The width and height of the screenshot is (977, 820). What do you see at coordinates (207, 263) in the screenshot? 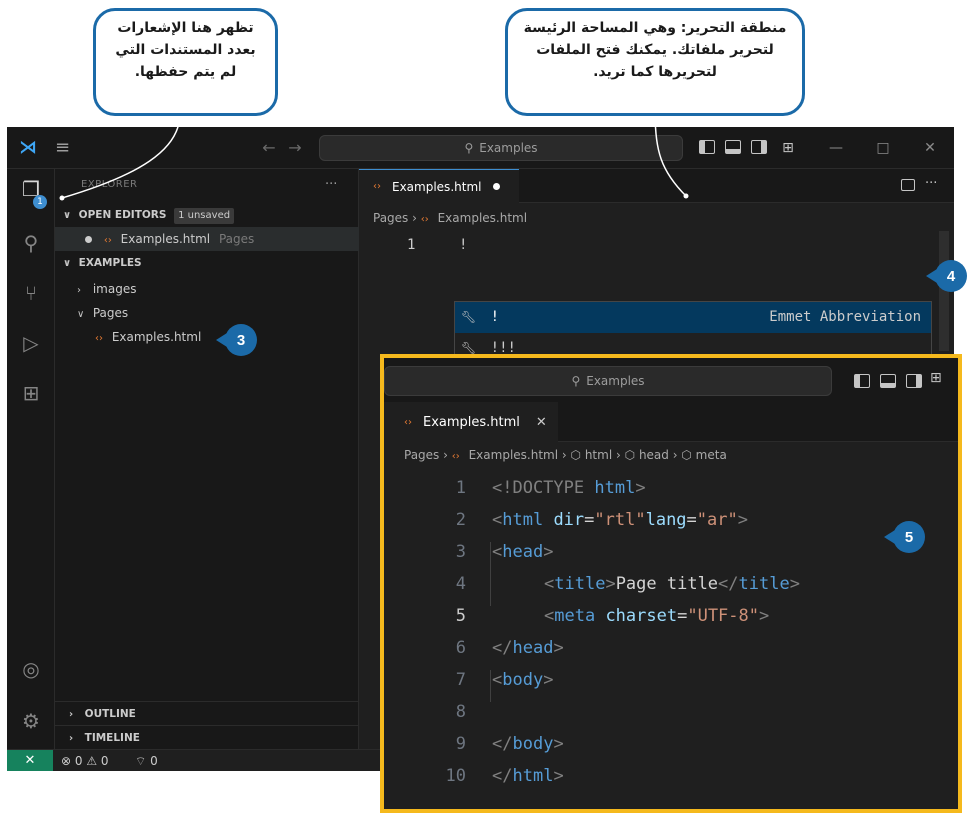
I see `examples-folder-header: ∨ EXAMPLES` at bounding box center [207, 263].